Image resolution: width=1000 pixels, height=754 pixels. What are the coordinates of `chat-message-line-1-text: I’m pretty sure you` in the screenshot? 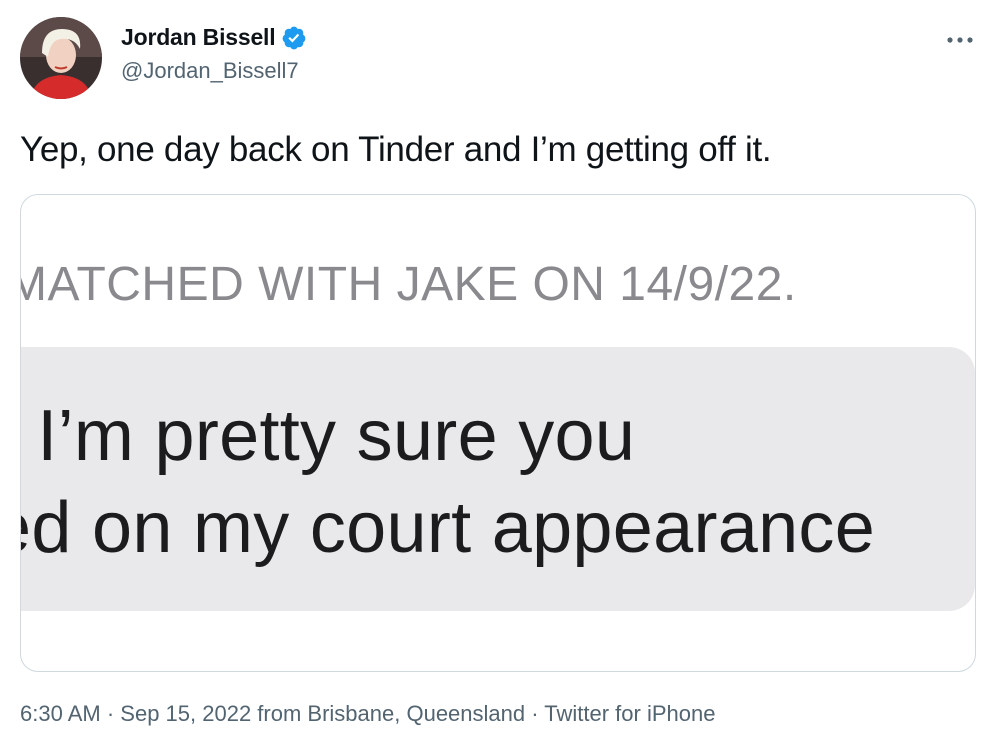 It's located at (336, 436).